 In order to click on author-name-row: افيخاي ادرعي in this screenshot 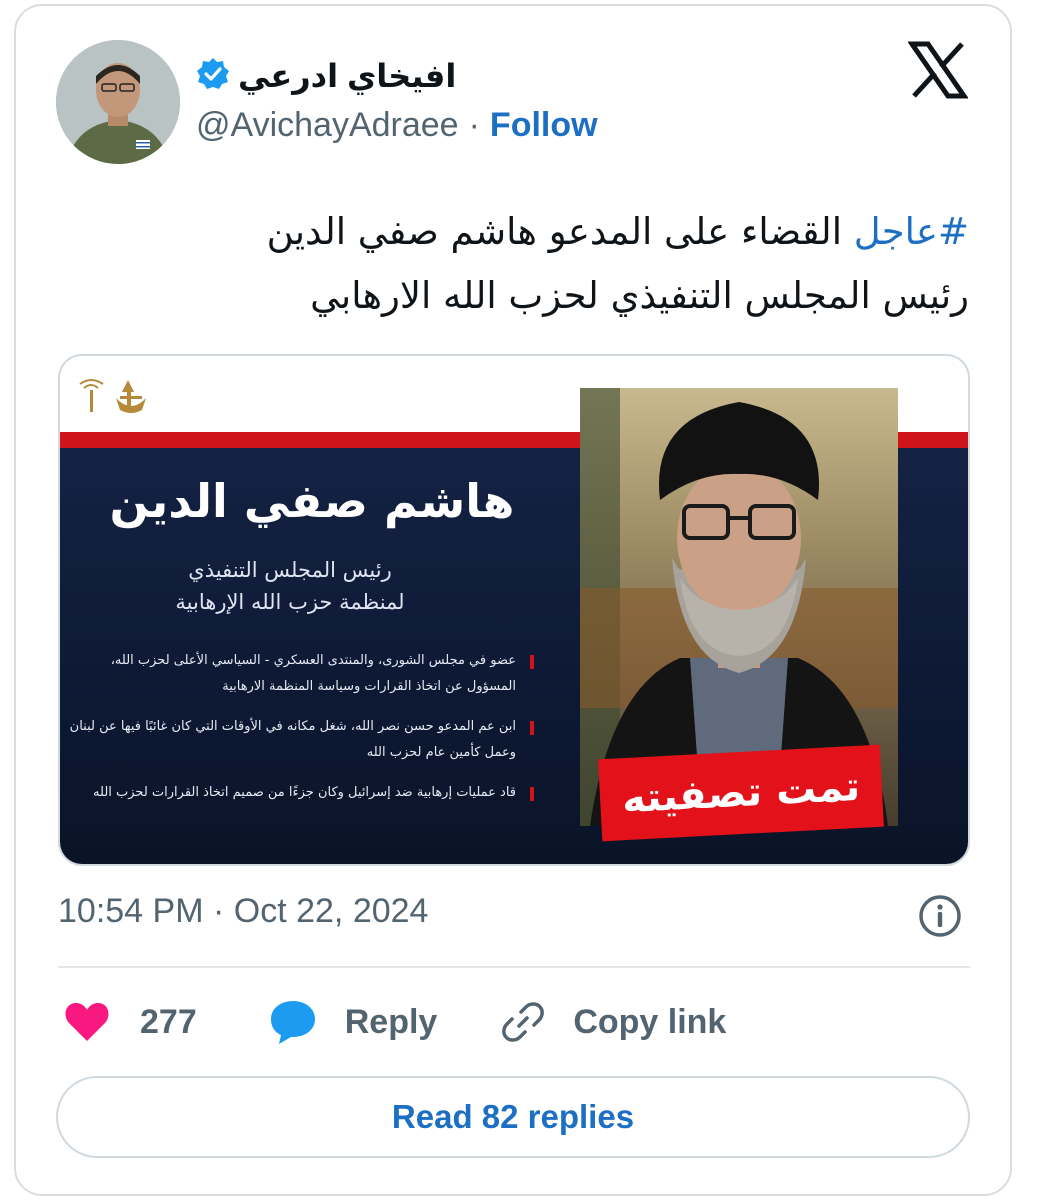, I will do `click(326, 76)`.